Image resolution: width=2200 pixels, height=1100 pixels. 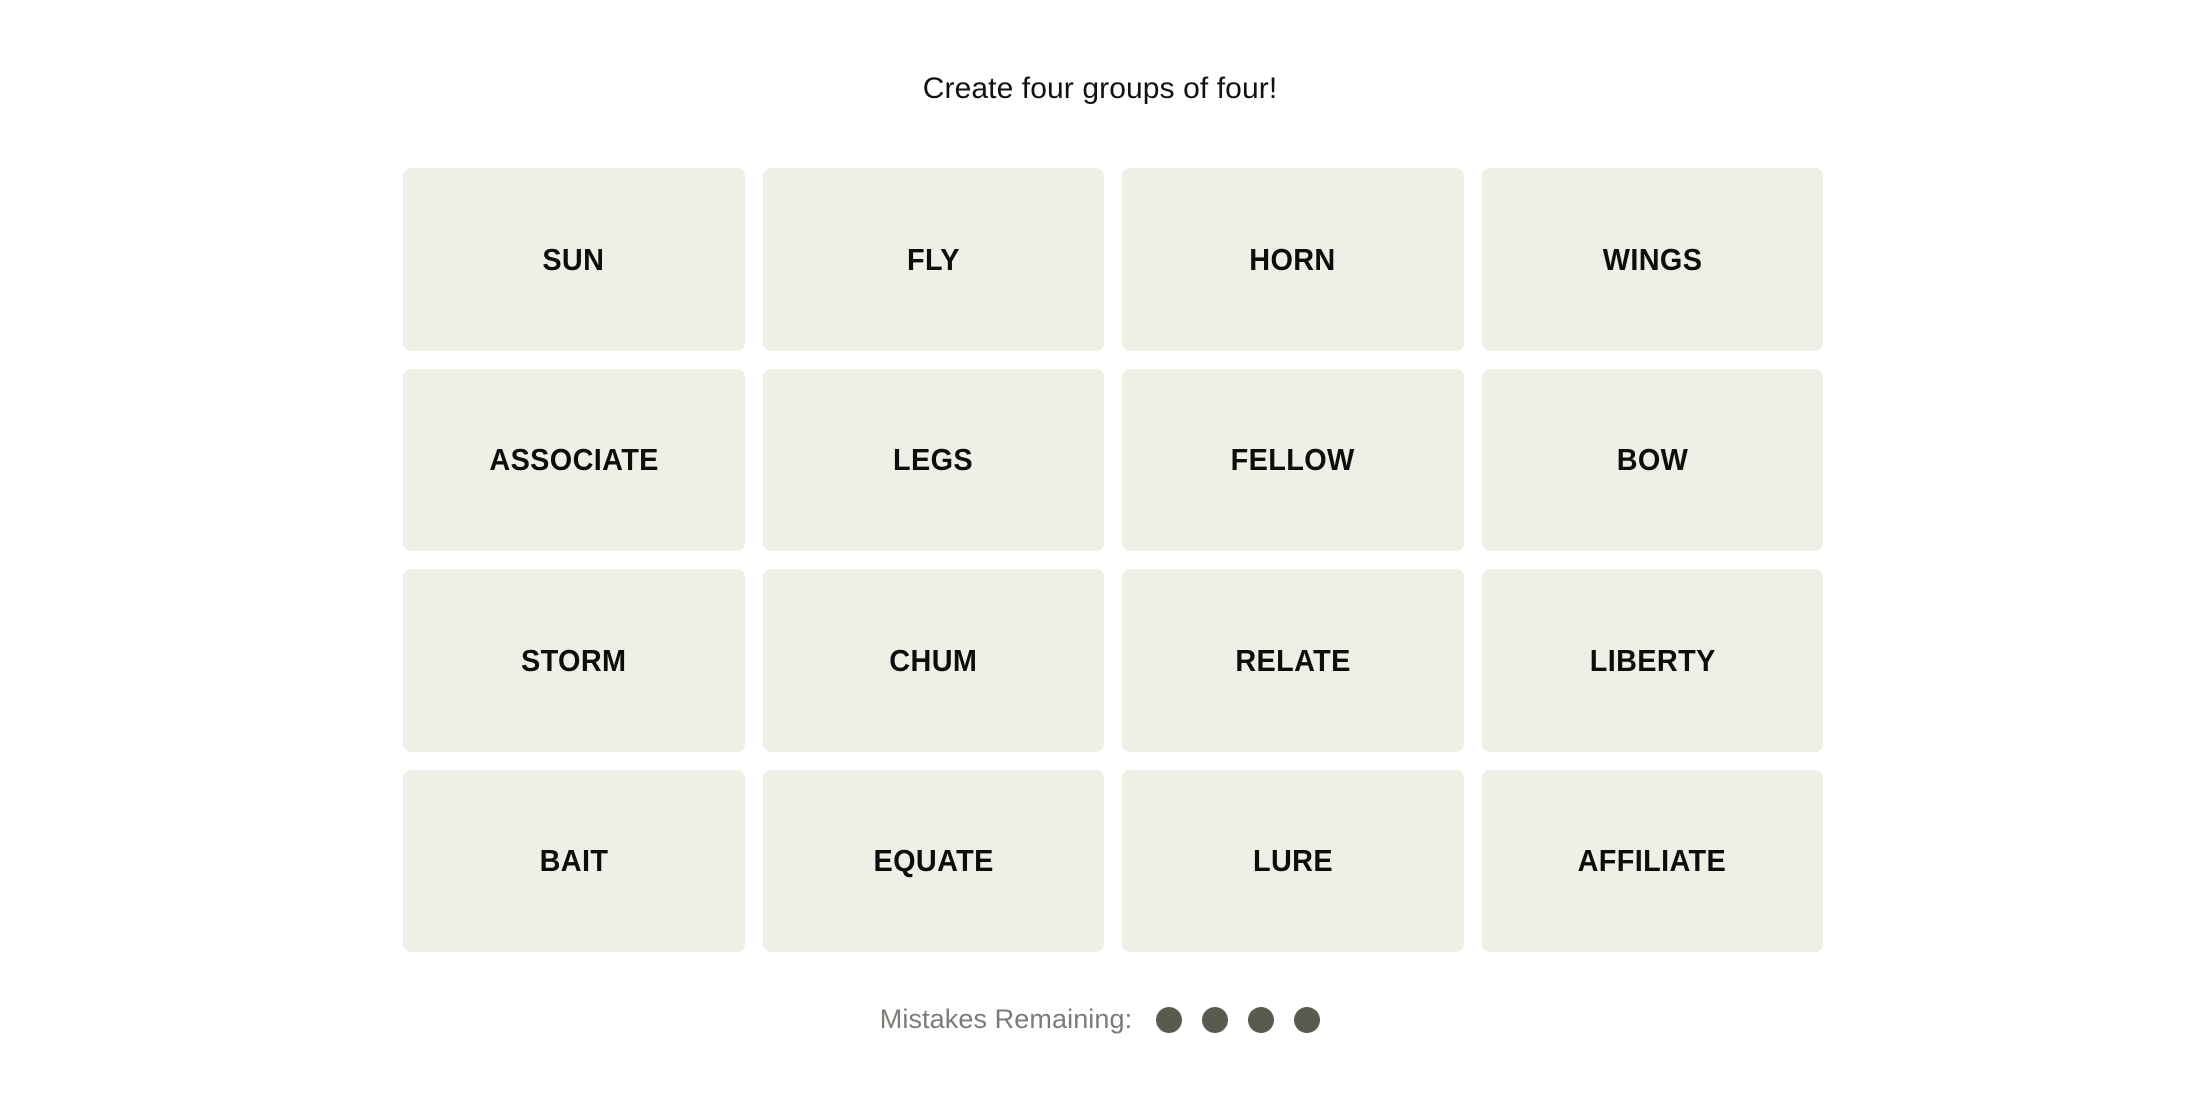 I want to click on word-tile-label: CHUM, so click(x=933, y=660).